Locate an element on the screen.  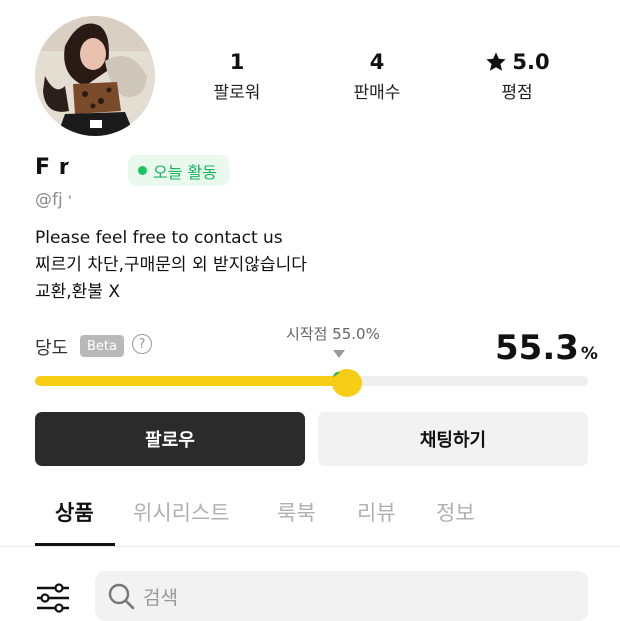
sweetness-number: 55.3 is located at coordinates (537, 348).